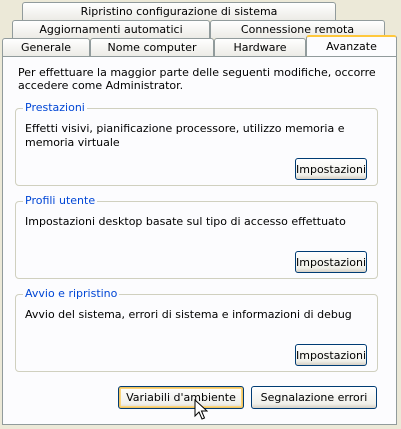 Image resolution: width=401 pixels, height=429 pixels. Describe the element at coordinates (260, 47) in the screenshot. I see `tab-hardware: Hardware` at that location.